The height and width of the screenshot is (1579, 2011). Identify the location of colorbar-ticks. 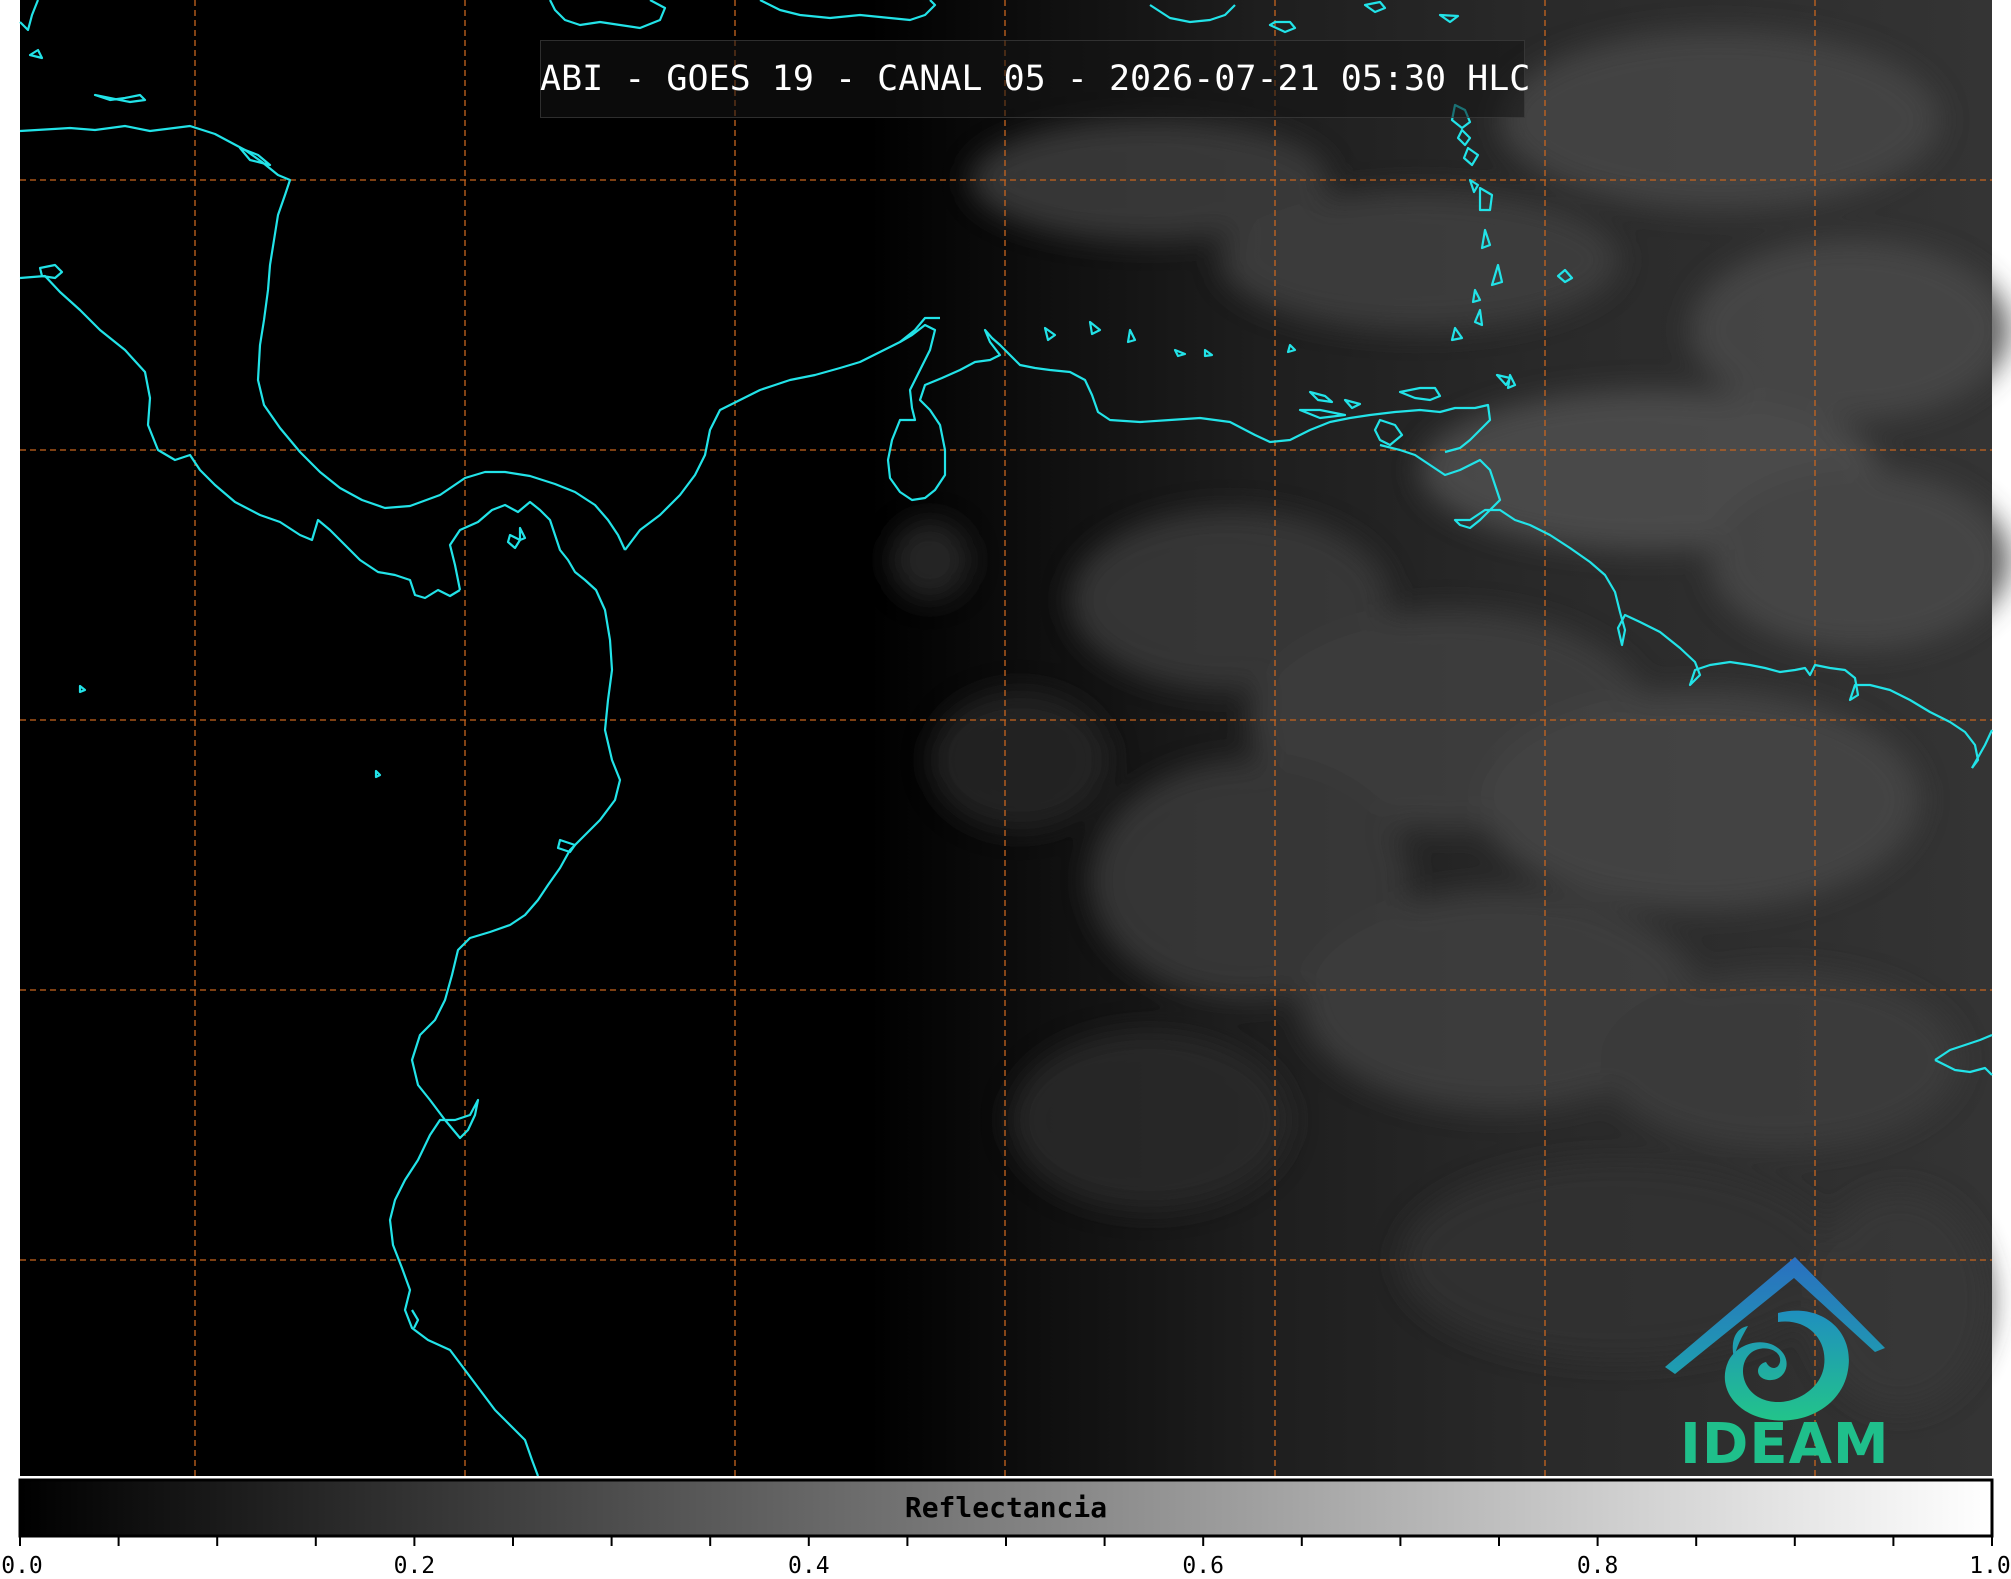
(1006, 1541).